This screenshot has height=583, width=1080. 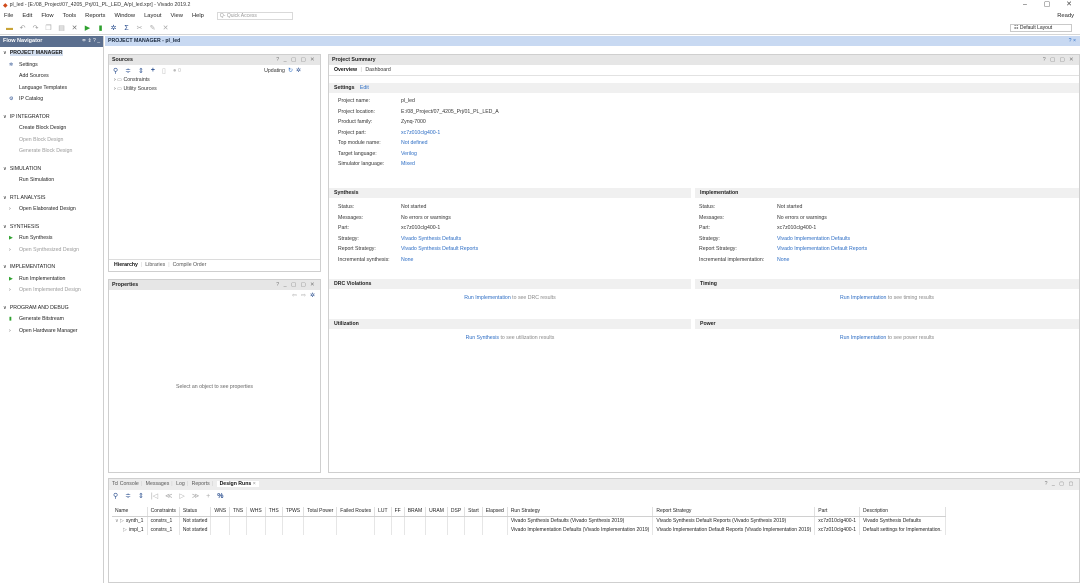 I want to click on sigma-icon: Σ, so click(x=126, y=28).